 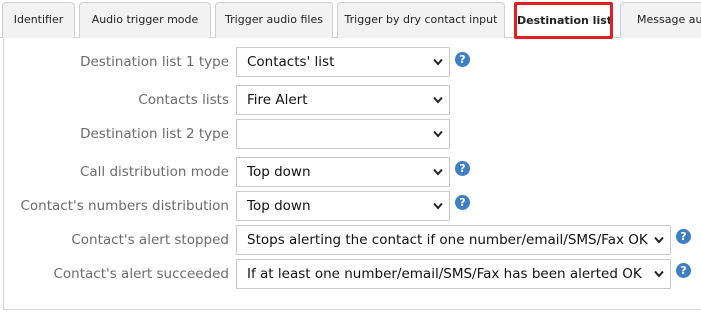 I want to click on tab-trigger-audio-files: Trigger audio files, so click(x=274, y=20).